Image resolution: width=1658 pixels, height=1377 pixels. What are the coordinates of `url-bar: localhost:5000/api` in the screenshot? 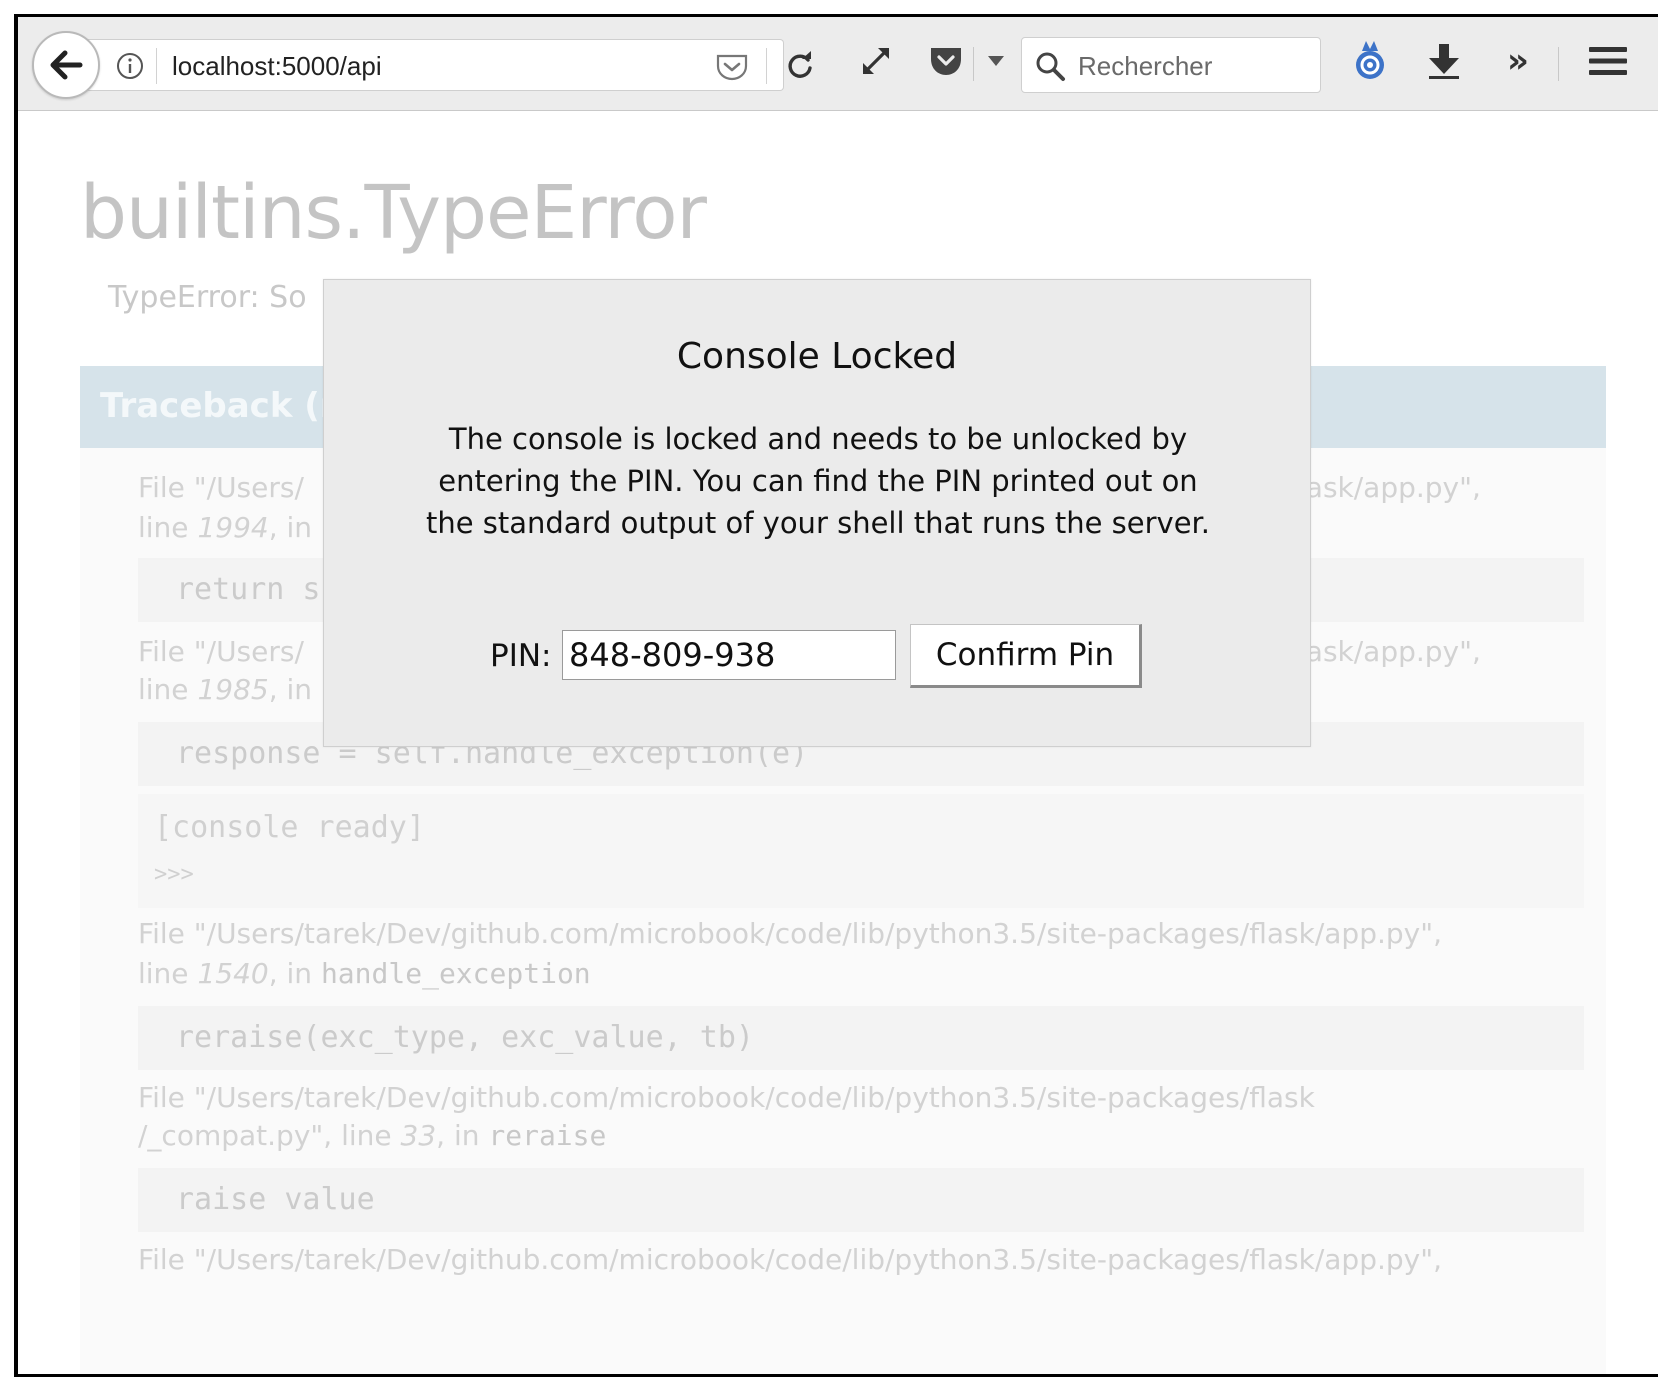 It's located at (446, 65).